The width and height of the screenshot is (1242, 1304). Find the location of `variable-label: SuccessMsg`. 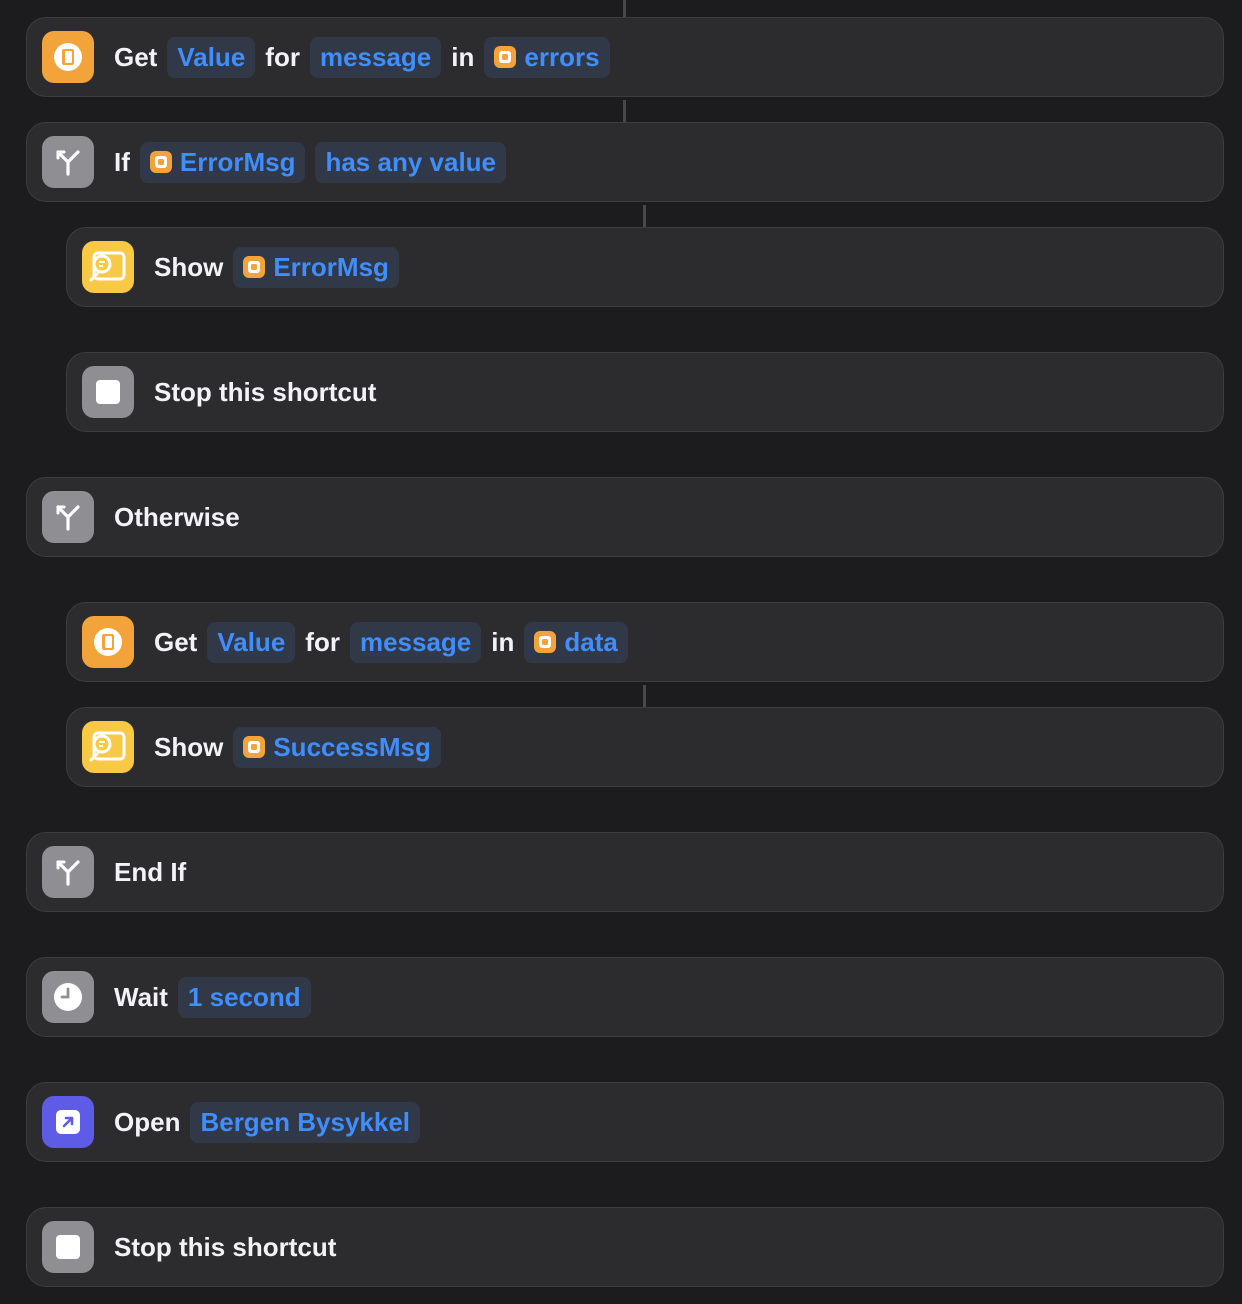

variable-label: SuccessMsg is located at coordinates (352, 746).